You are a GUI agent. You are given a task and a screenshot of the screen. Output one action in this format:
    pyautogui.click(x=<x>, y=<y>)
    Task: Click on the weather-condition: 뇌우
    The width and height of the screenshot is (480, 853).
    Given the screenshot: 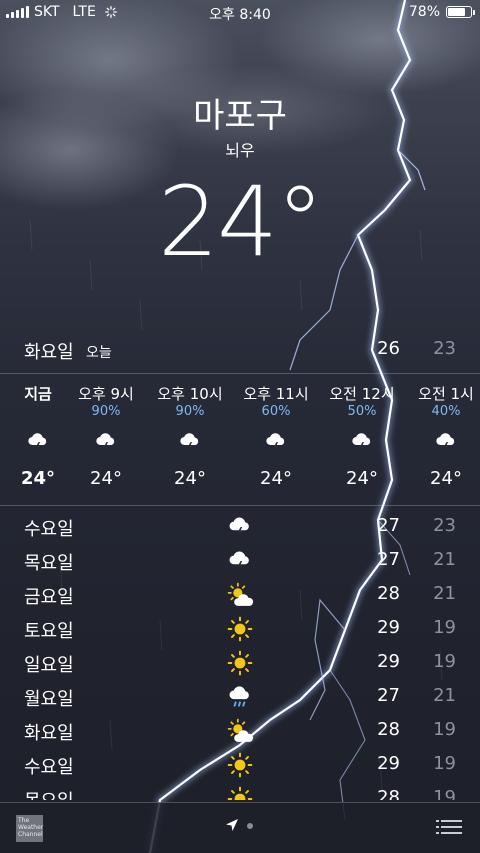 What is the action you would take?
    pyautogui.click(x=240, y=150)
    